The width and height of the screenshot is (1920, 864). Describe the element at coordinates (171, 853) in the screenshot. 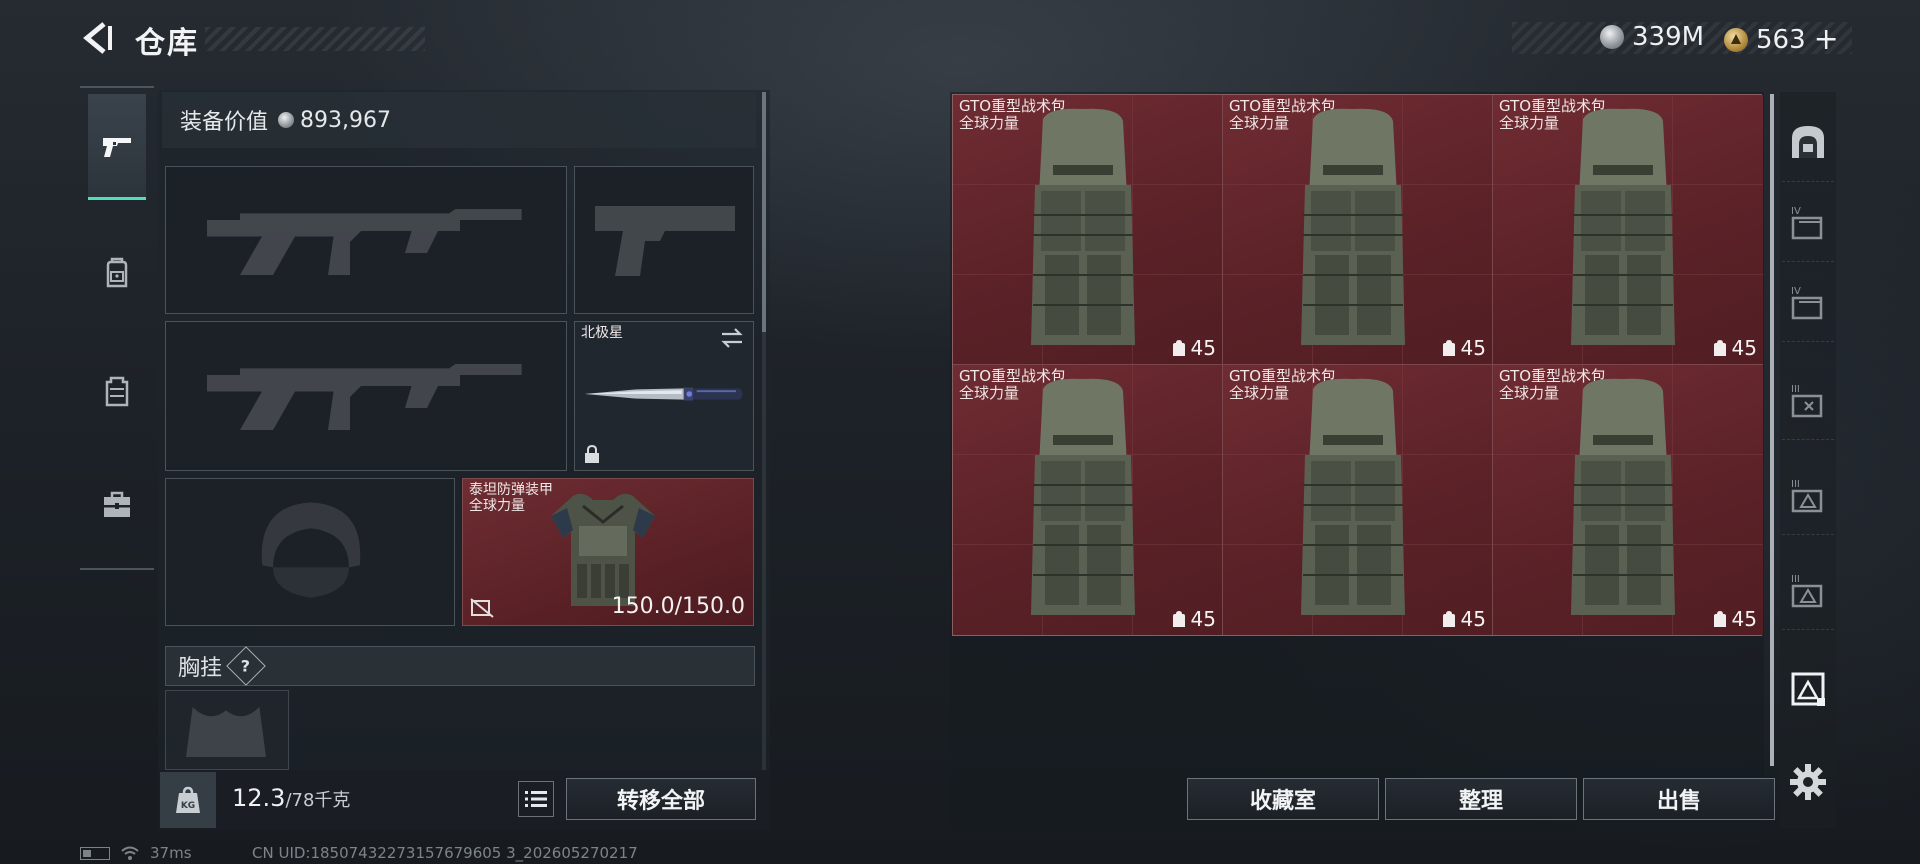

I see `ping-value: 37ms` at that location.